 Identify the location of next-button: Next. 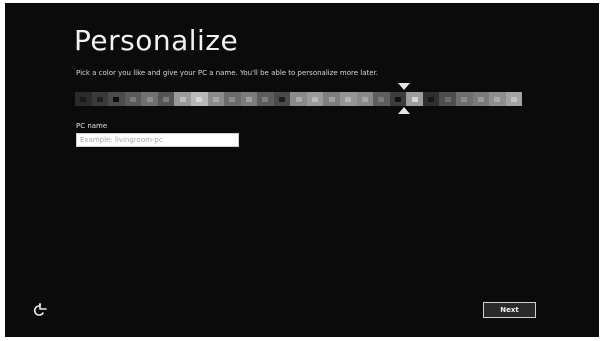
(509, 310).